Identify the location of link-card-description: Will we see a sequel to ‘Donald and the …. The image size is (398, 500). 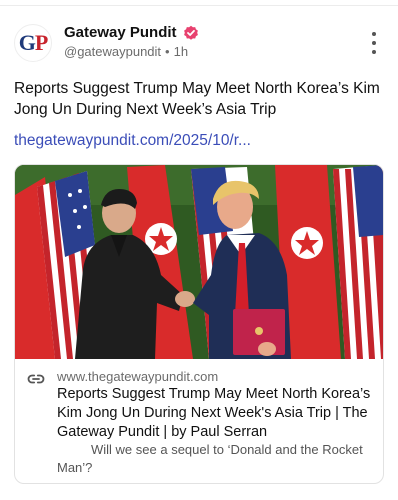
(210, 458).